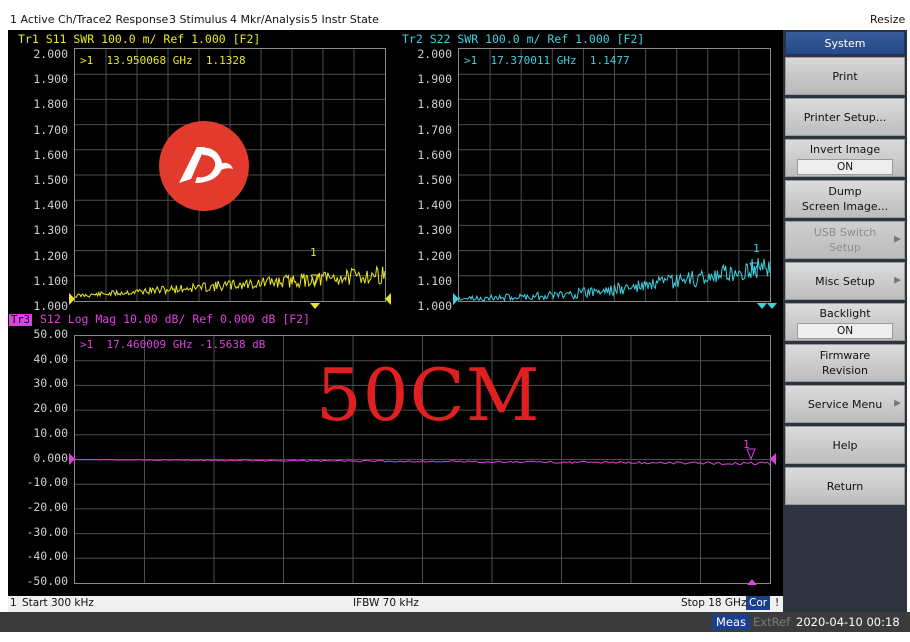 The width and height of the screenshot is (910, 642). What do you see at coordinates (58, 603) in the screenshot?
I see `status-start: Start 300 kHz` at bounding box center [58, 603].